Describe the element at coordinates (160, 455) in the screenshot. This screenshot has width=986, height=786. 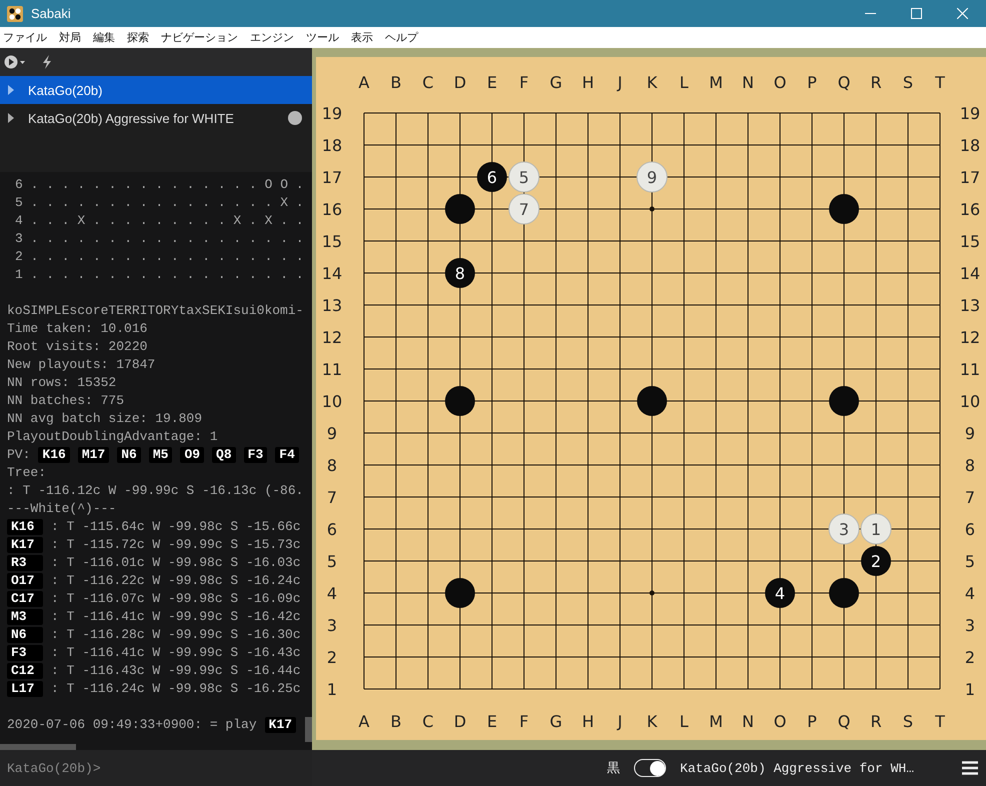
I see `move-tag: M5` at that location.